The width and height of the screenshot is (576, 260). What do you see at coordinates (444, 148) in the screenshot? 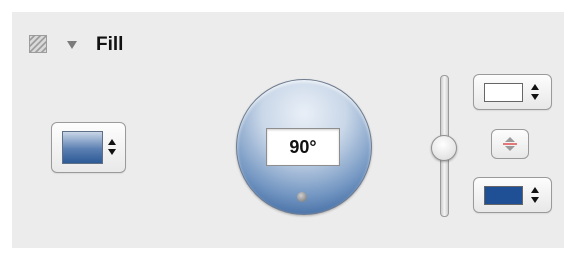
I see `blend-slider-thumb` at bounding box center [444, 148].